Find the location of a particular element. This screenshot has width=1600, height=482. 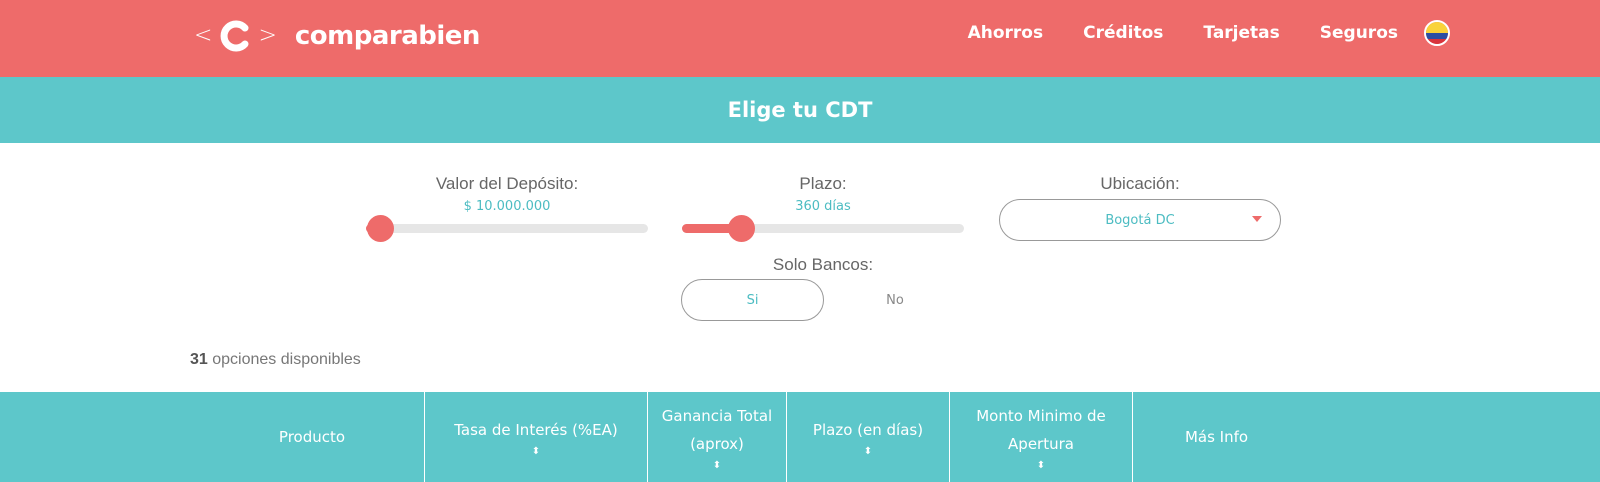

location-select: Bogotá DC is located at coordinates (1140, 220).